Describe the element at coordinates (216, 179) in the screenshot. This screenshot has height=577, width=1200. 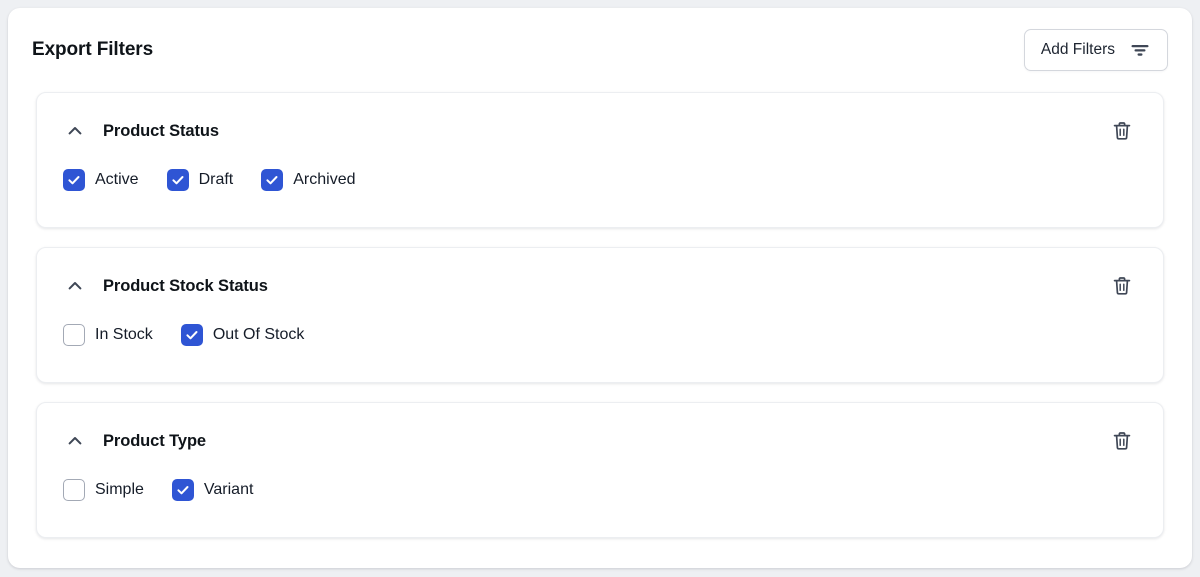
I see `filter-option-label: Draft` at that location.